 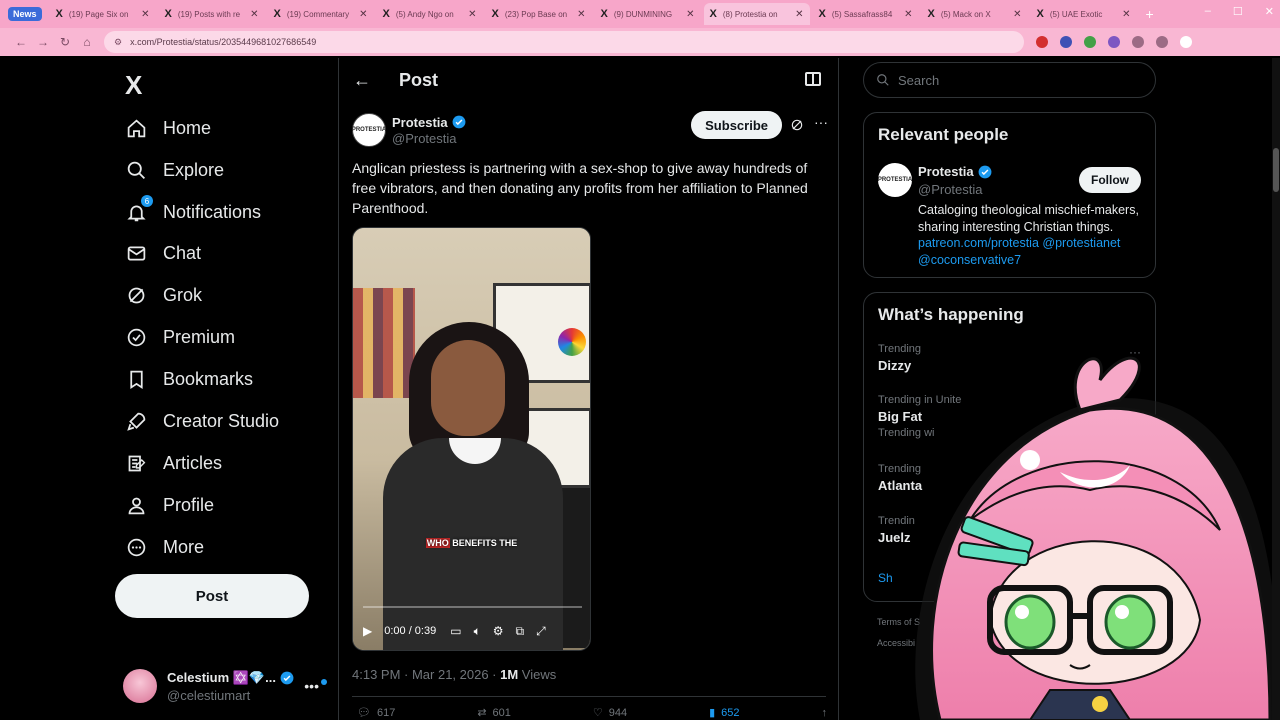 What do you see at coordinates (825, 712) in the screenshot?
I see `share-button: ↑` at bounding box center [825, 712].